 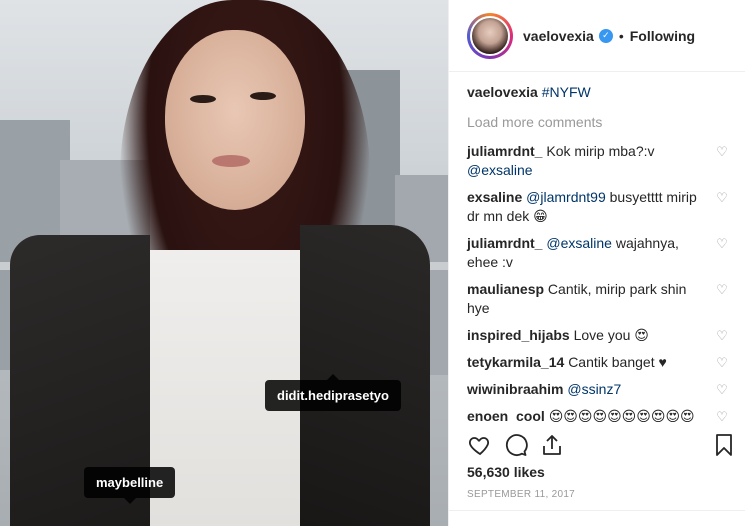 I want to click on verified-icon: ✓, so click(x=605, y=35).